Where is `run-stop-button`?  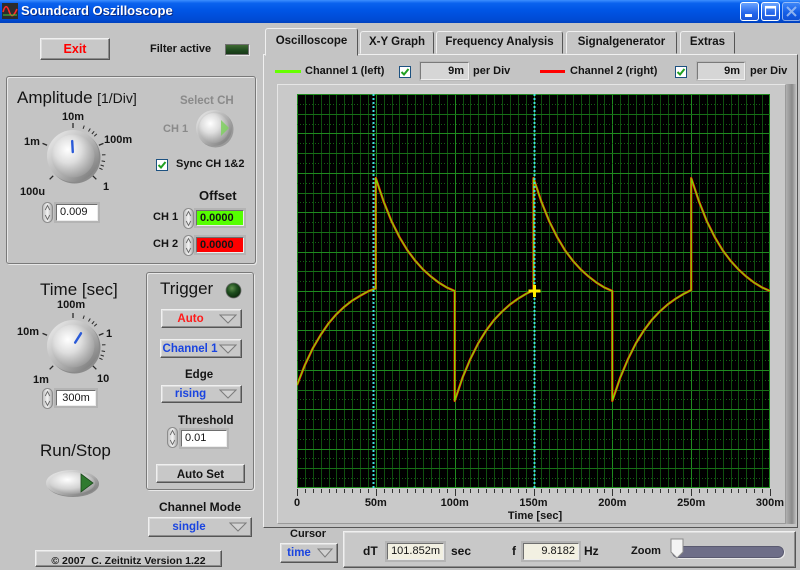 run-stop-button is located at coordinates (75, 484).